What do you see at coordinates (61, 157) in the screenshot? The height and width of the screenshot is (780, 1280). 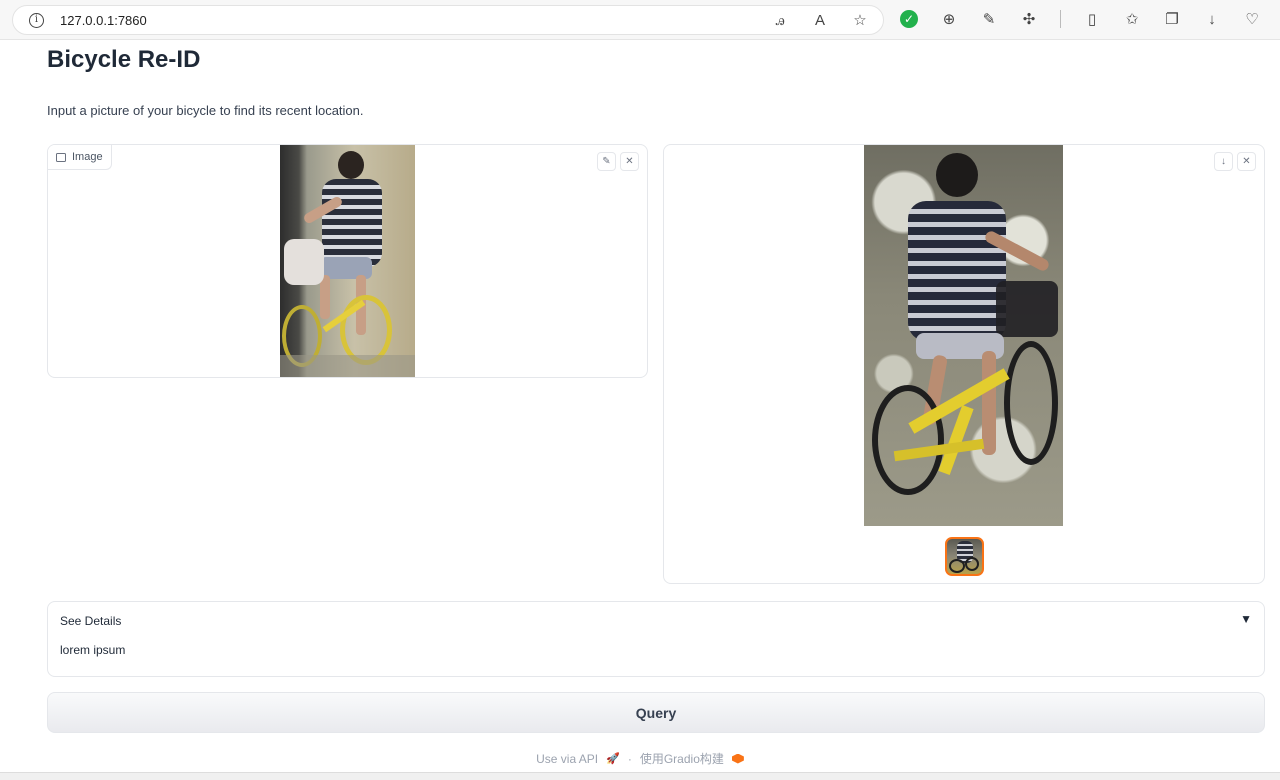 I see `image-icon` at bounding box center [61, 157].